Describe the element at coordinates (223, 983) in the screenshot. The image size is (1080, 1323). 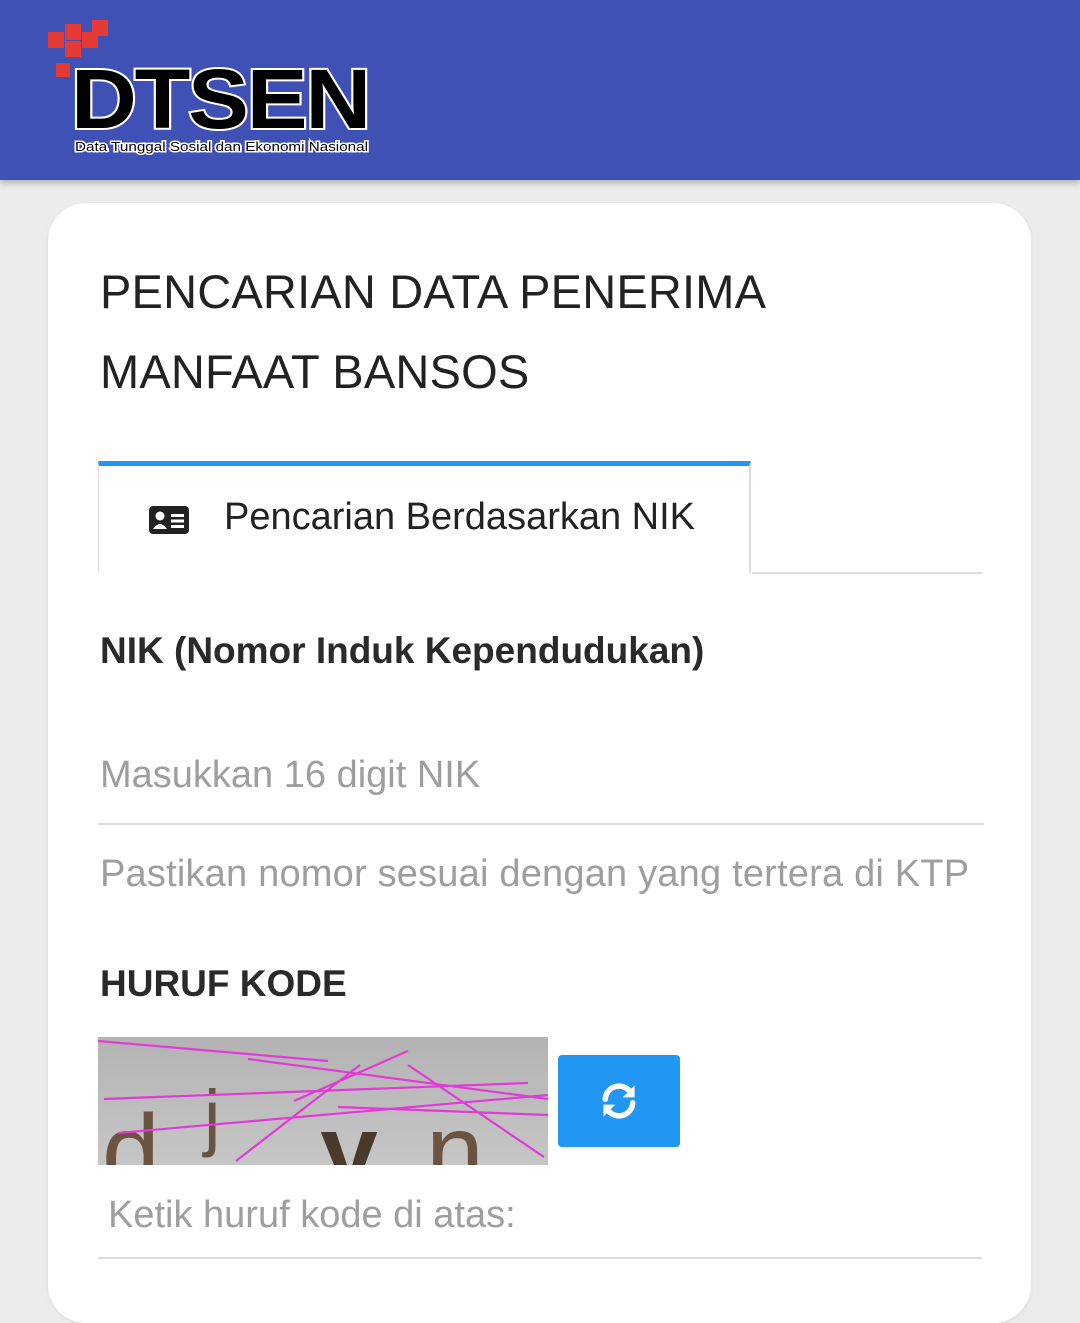
I see `captcha-label: HURUF KODE` at that location.